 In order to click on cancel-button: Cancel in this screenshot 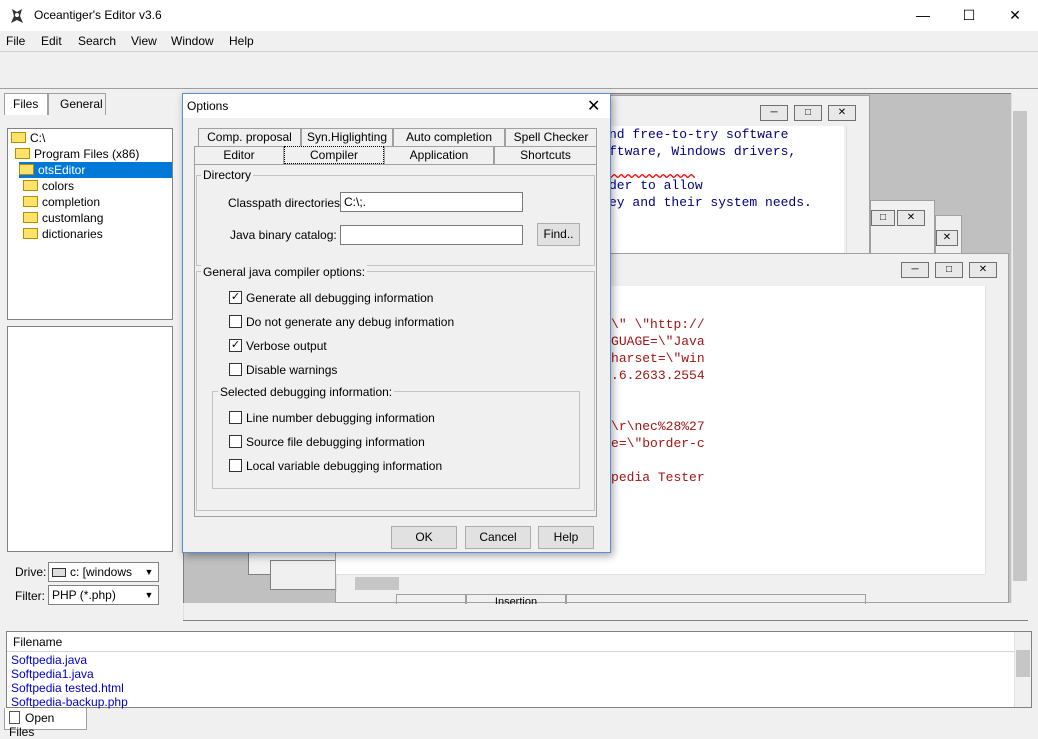, I will do `click(498, 537)`.